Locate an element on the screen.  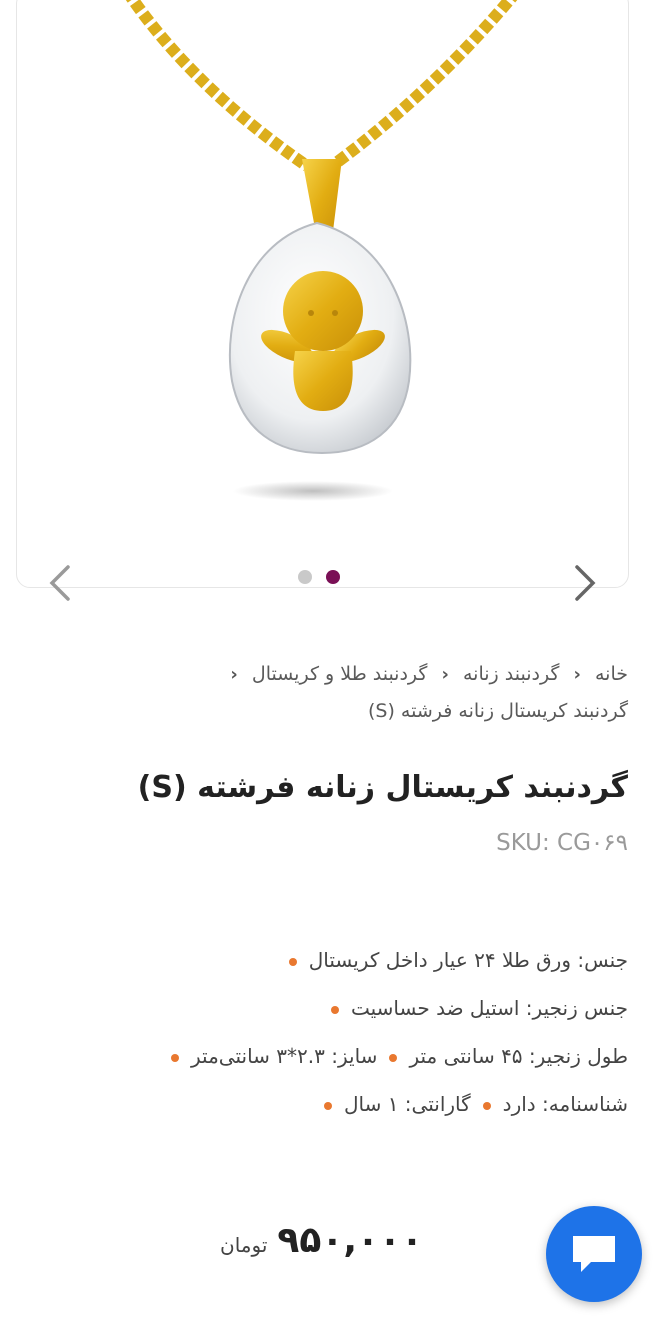
spec-line: جنس: ورق طلا ۲۴ عیار داخل کریستال is located at coordinates (328, 964).